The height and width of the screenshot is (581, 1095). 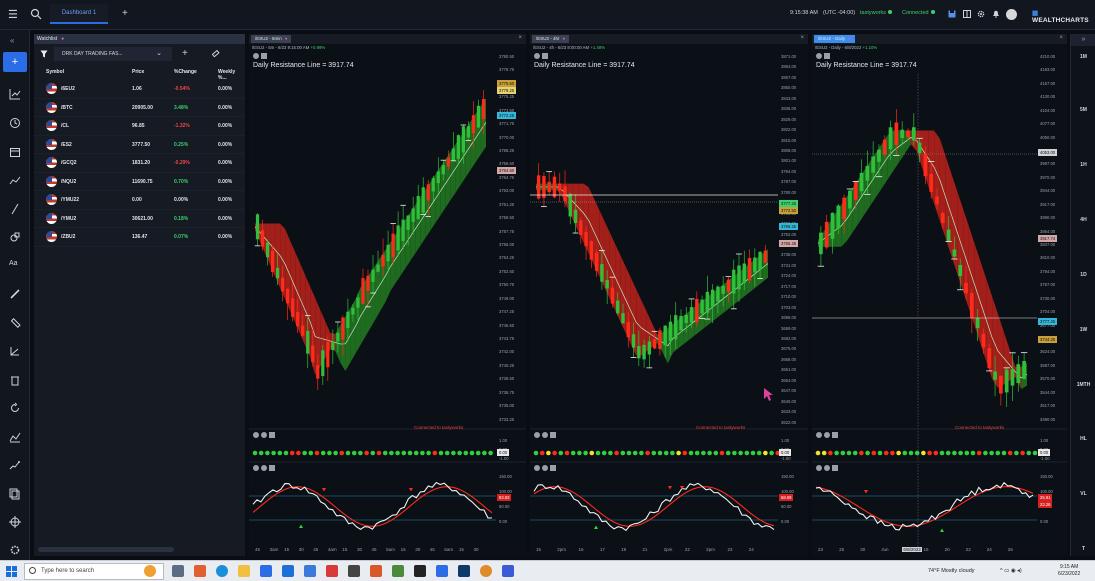 I want to click on add-symbol-button: +, so click(x=185, y=53).